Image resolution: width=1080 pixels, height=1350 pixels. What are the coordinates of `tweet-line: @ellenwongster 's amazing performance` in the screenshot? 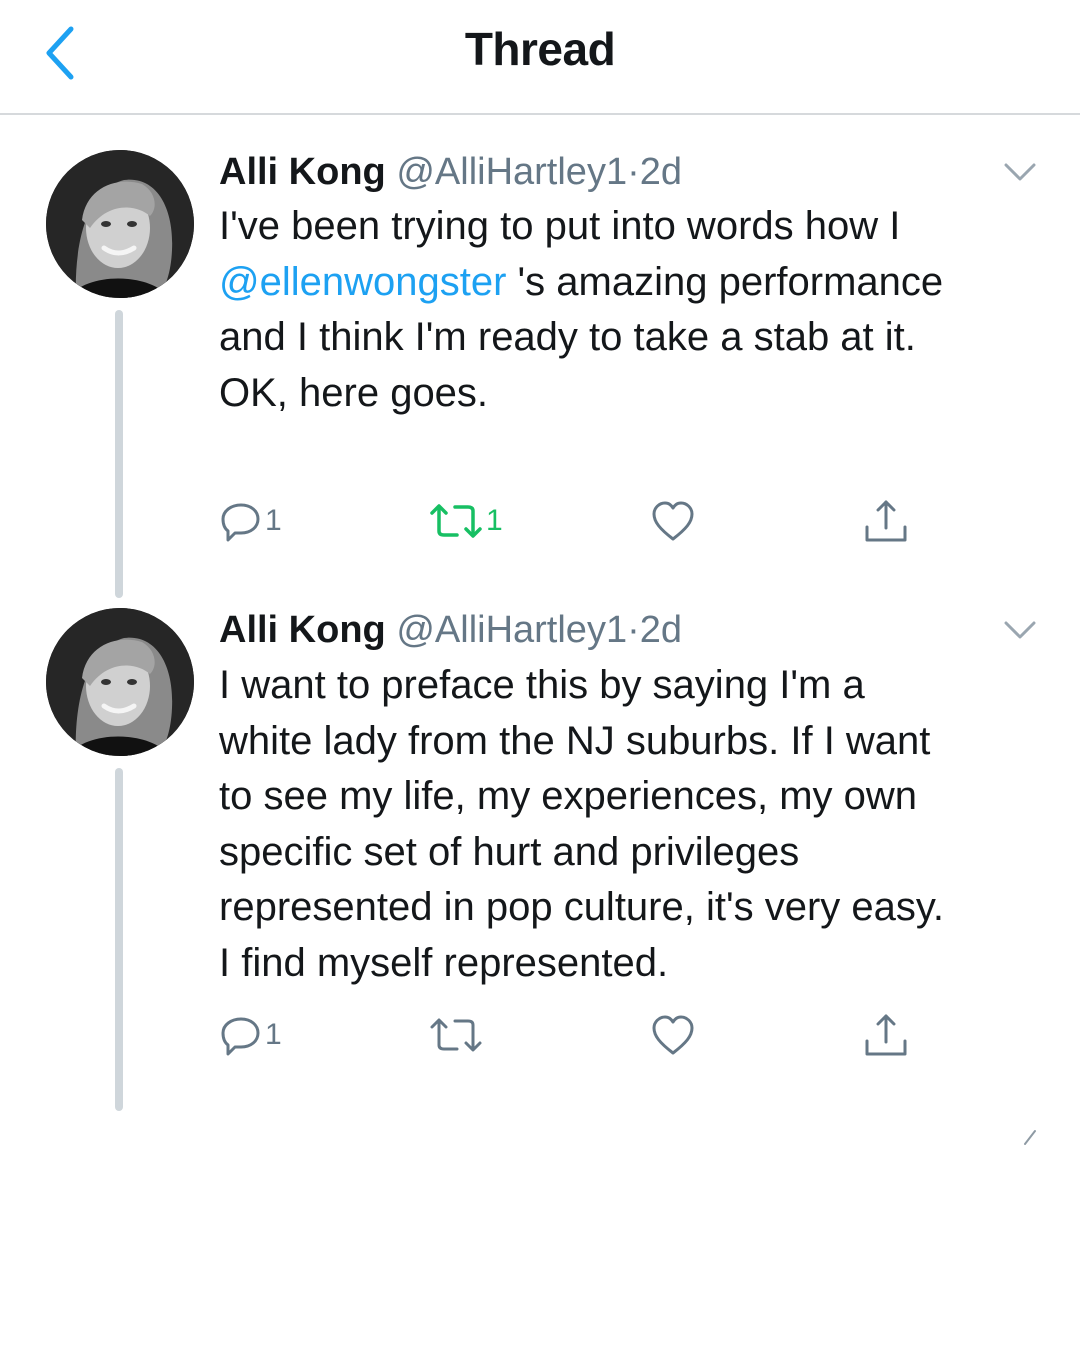 It's located at (634, 283).